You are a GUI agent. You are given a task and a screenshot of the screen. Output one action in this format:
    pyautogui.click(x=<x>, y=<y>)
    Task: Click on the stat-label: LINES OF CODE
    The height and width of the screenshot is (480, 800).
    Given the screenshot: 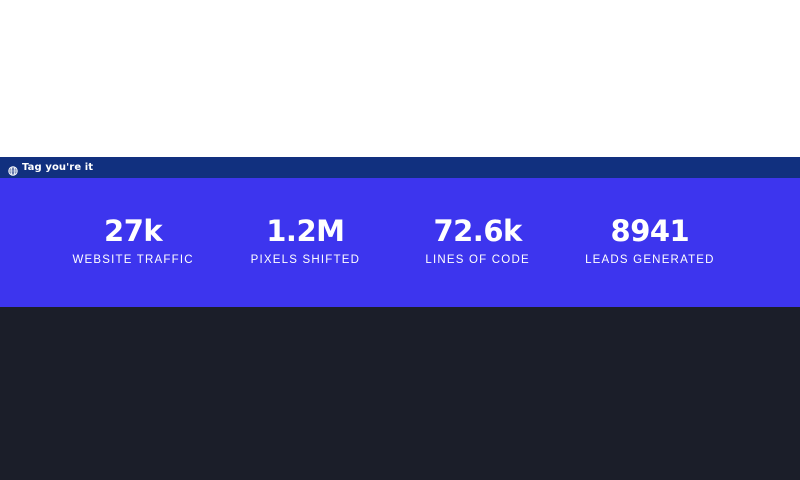 What is the action you would take?
    pyautogui.click(x=477, y=260)
    